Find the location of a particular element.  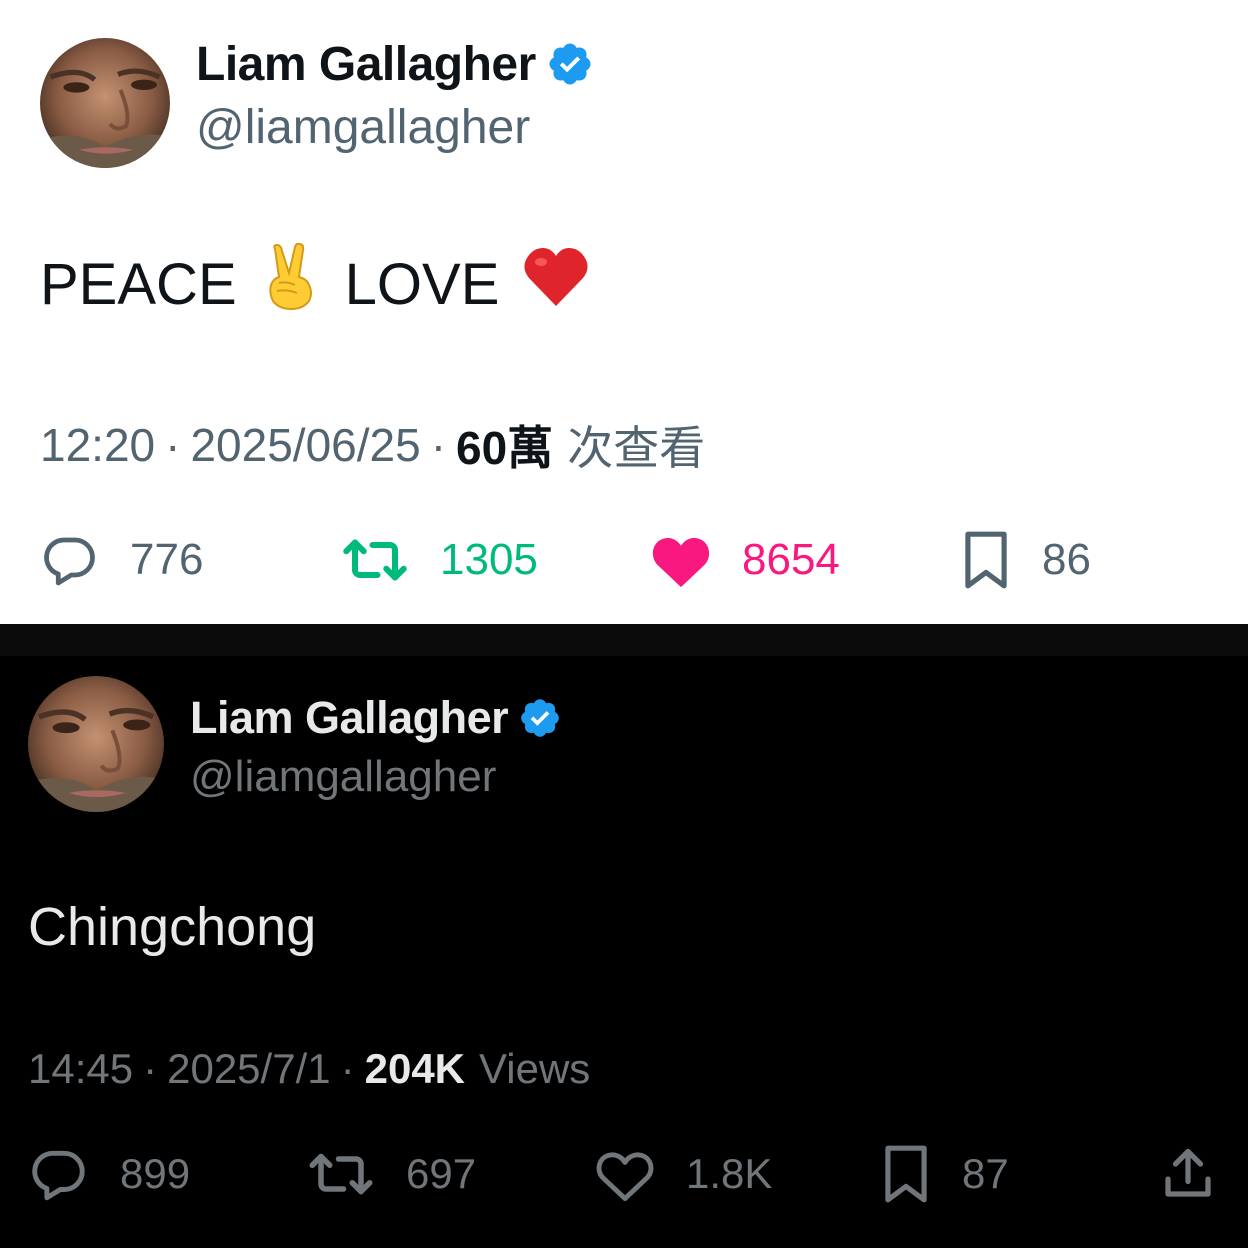

retweet-button: 1305 is located at coordinates (439, 560).